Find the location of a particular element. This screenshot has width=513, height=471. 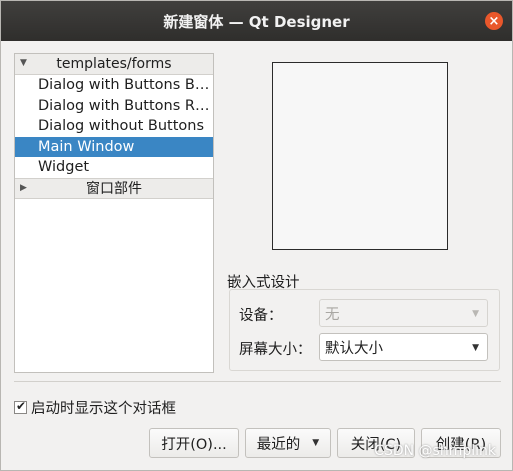

expand-arrow-icon: ▶ is located at coordinates (23, 188).